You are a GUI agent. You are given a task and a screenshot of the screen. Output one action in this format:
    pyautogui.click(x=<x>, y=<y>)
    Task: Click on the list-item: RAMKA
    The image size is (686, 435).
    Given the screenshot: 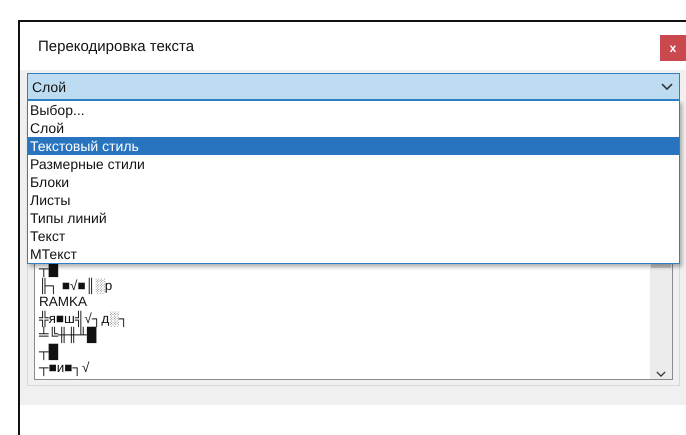 What is the action you would take?
    pyautogui.click(x=342, y=302)
    